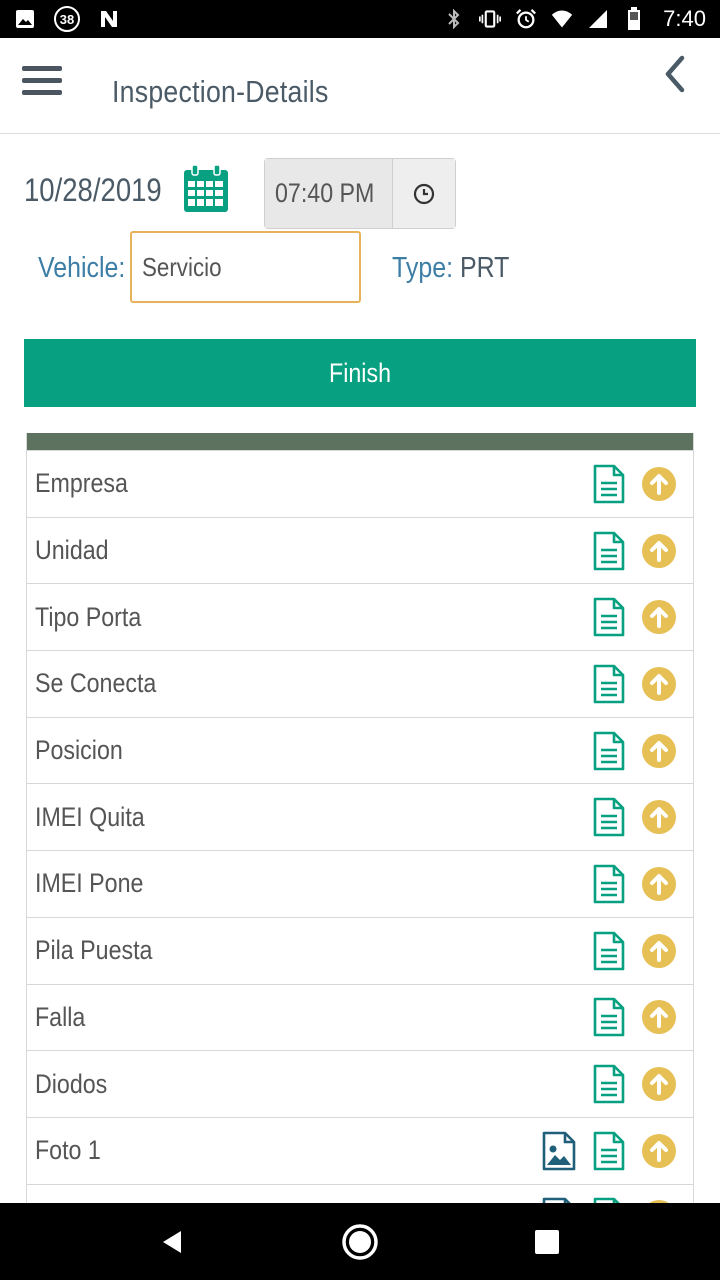  What do you see at coordinates (424, 193) in the screenshot?
I see `clock-icon` at bounding box center [424, 193].